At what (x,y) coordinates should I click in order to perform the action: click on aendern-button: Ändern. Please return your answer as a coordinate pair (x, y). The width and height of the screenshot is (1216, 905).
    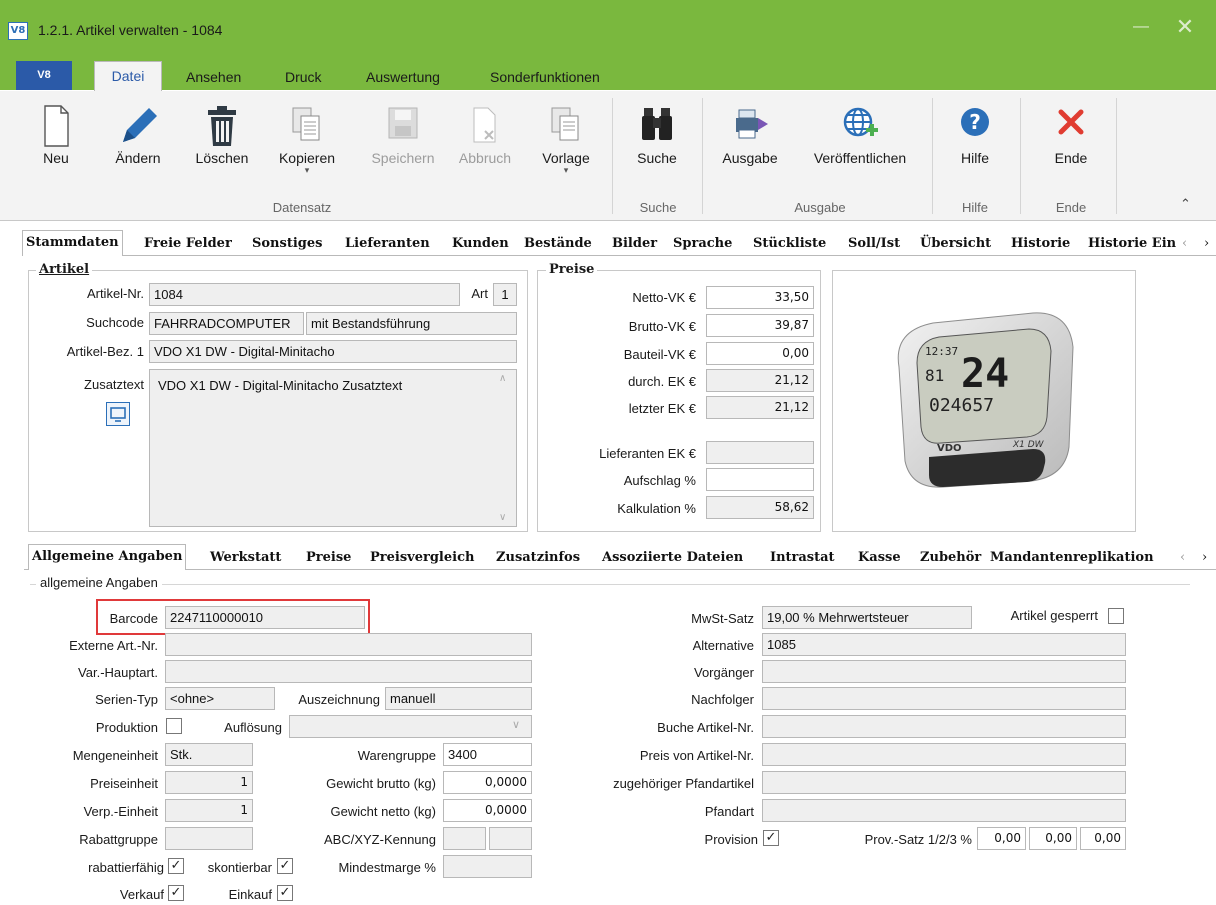
    Looking at the image, I should click on (138, 132).